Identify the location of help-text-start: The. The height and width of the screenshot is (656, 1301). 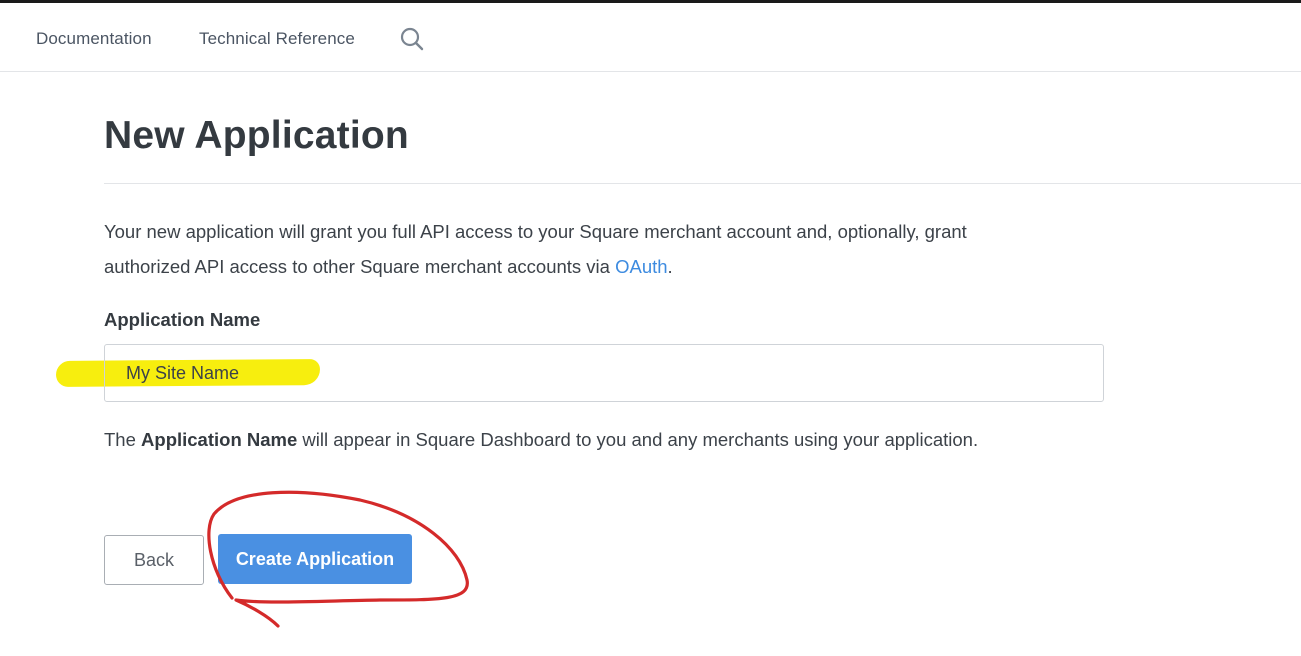
(123, 439).